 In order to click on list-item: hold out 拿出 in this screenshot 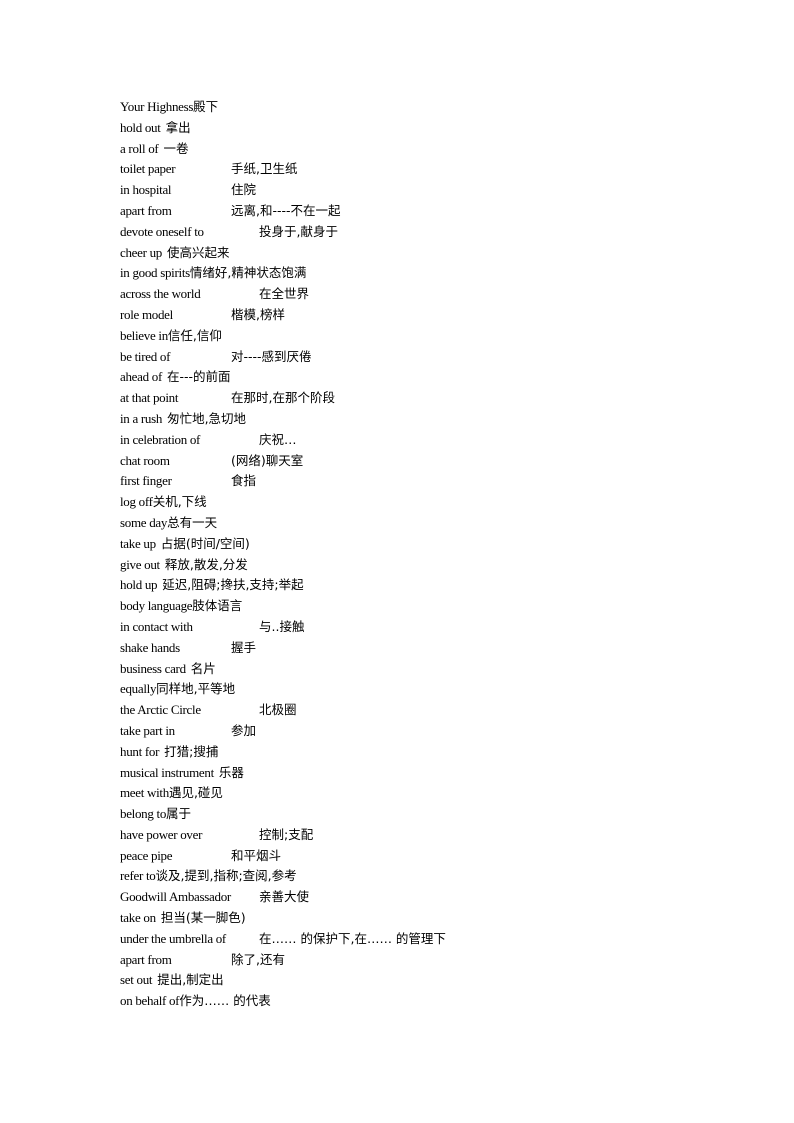, I will do `click(213, 128)`.